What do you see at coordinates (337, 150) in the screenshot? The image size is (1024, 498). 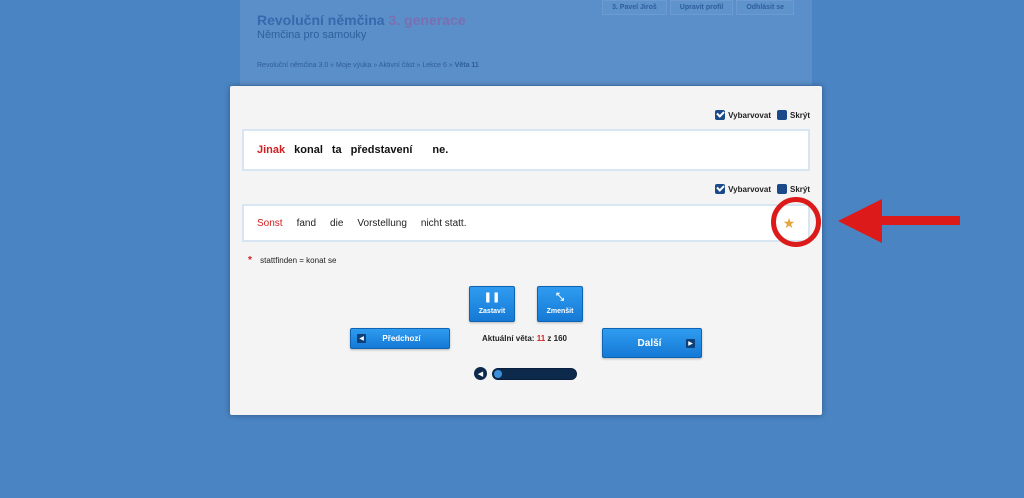 I see `czech-word: ta` at bounding box center [337, 150].